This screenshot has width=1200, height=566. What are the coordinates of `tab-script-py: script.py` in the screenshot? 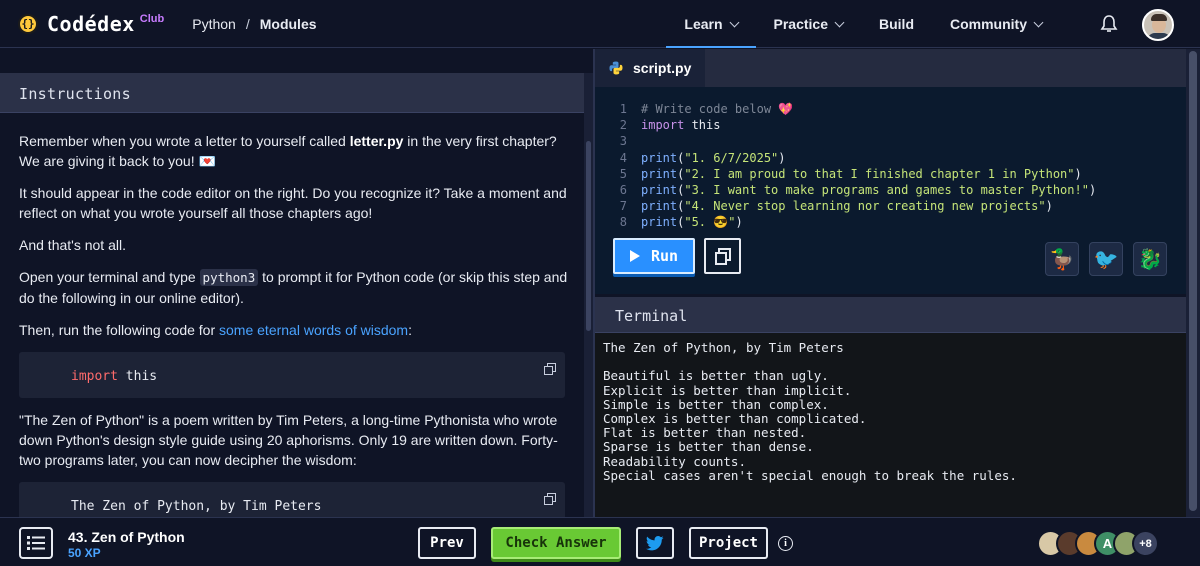 It's located at (650, 68).